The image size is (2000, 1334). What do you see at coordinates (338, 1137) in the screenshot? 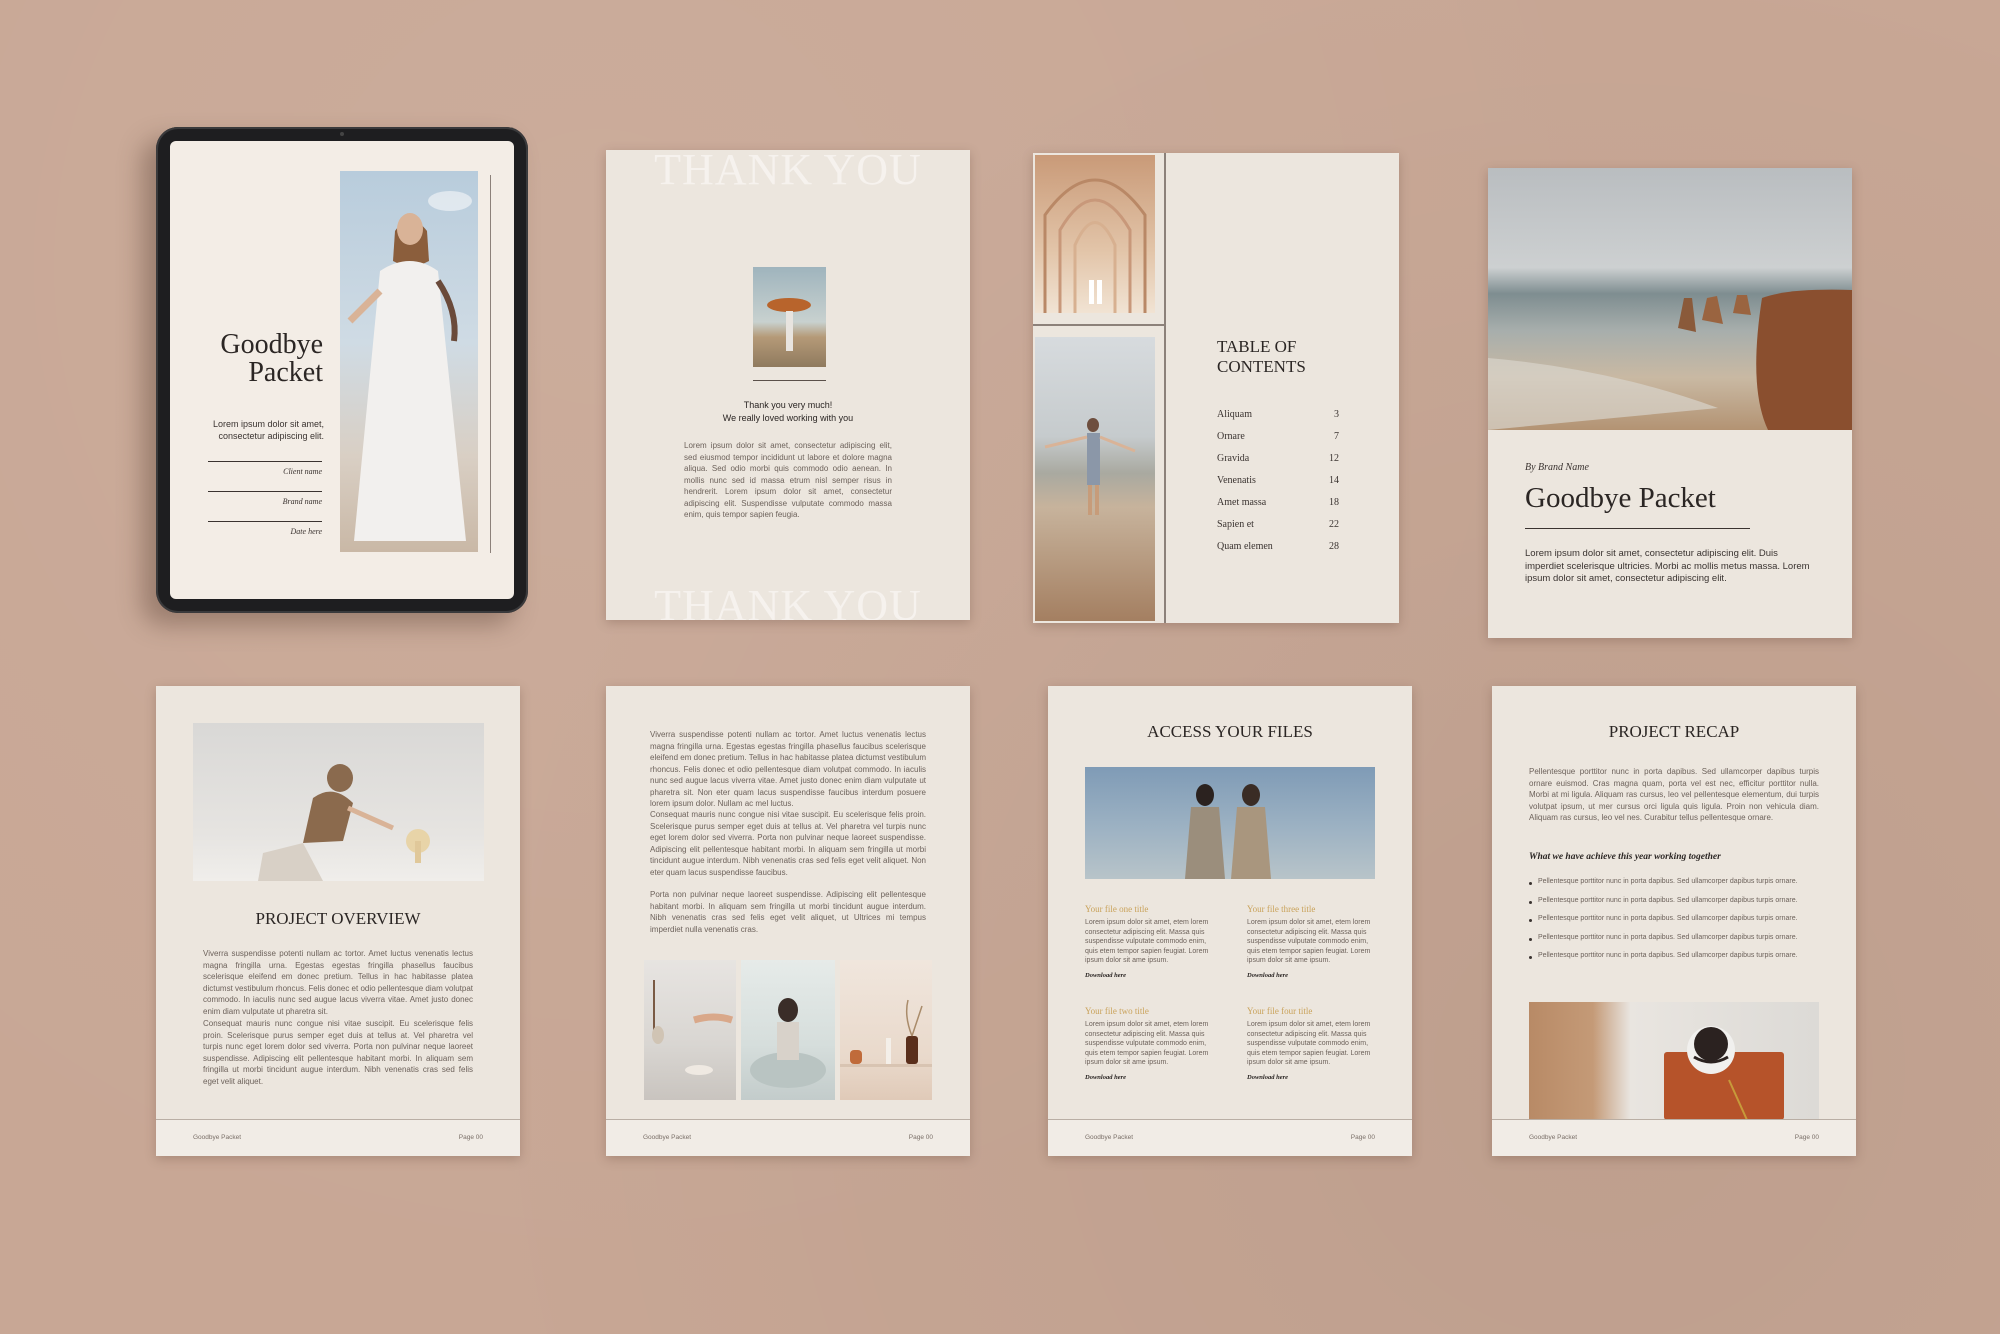
I see `overview-footer: Goodbye Packet Page 00` at bounding box center [338, 1137].